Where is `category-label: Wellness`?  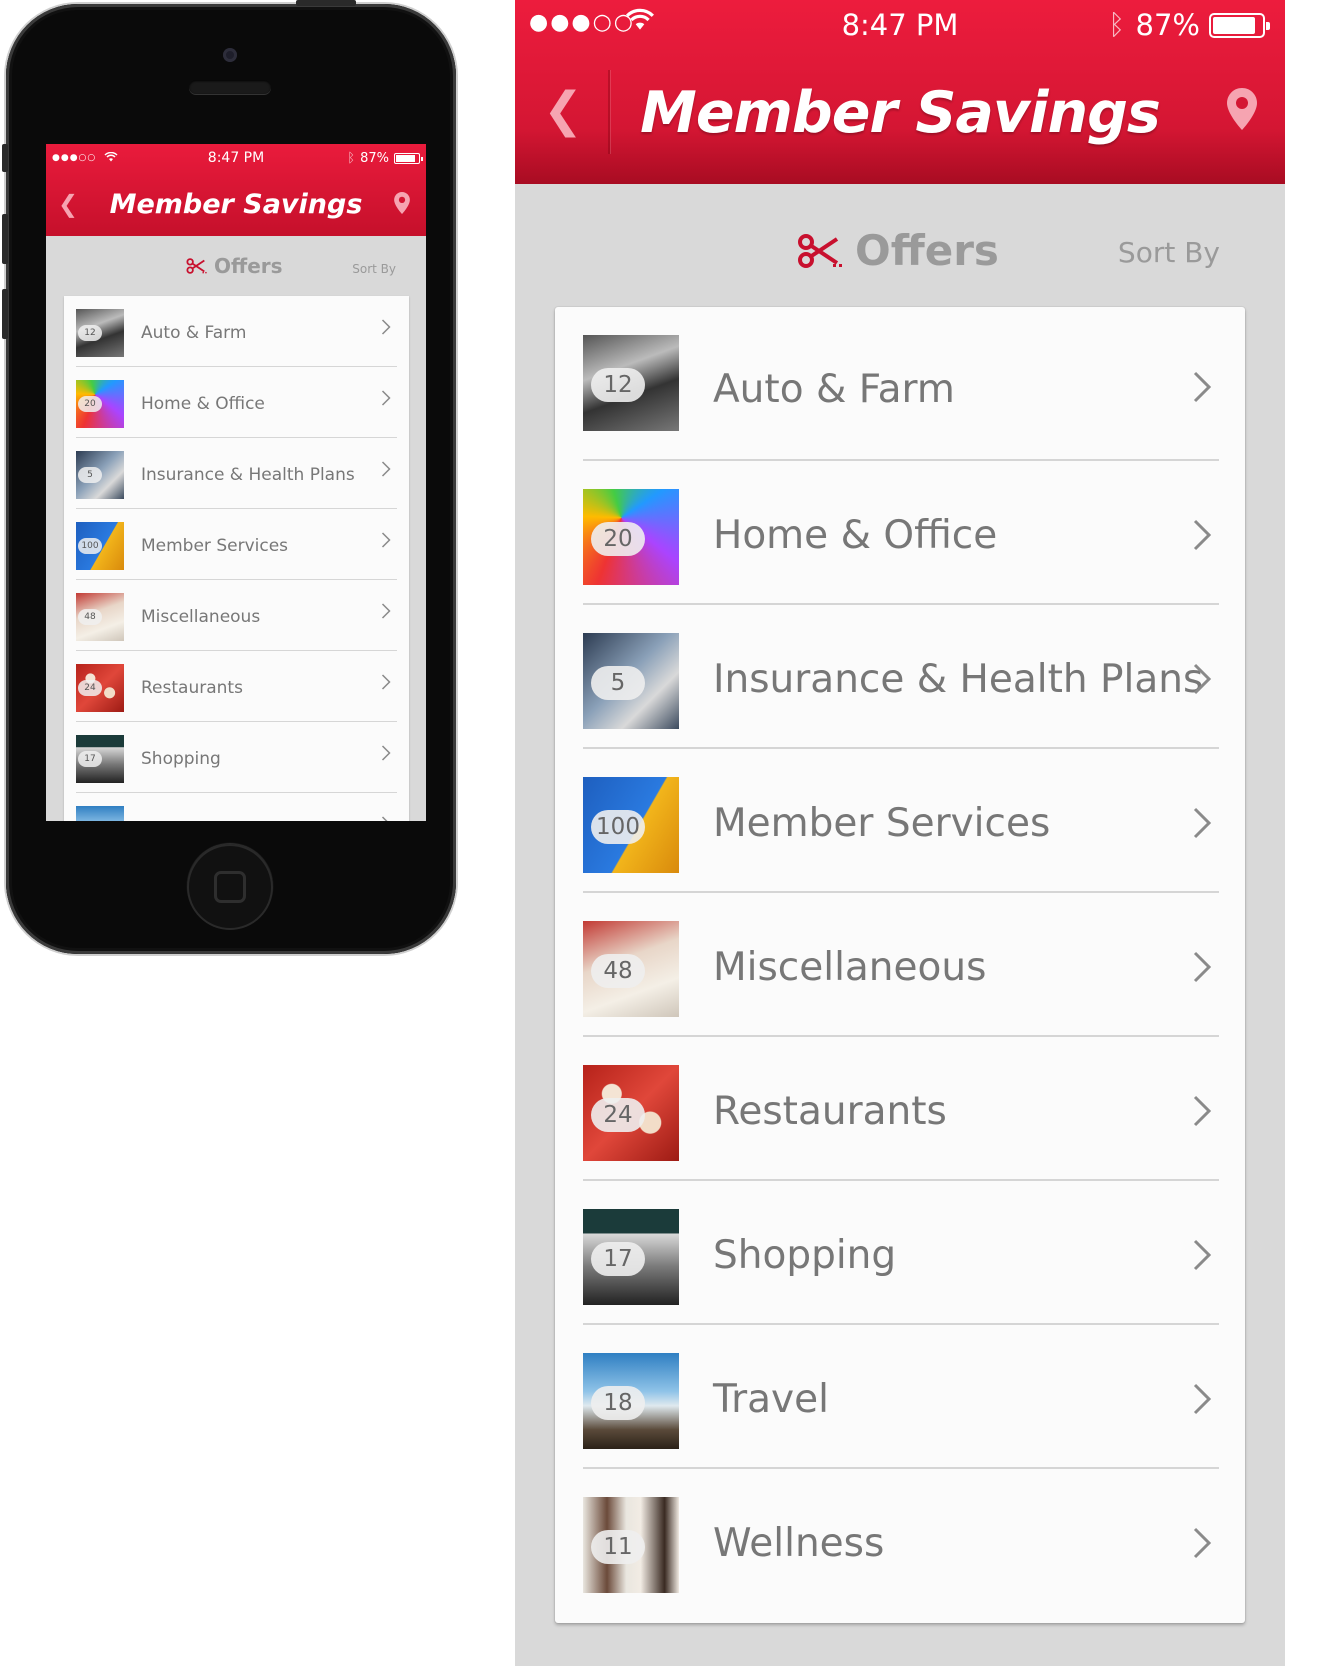
category-label: Wellness is located at coordinates (799, 1543).